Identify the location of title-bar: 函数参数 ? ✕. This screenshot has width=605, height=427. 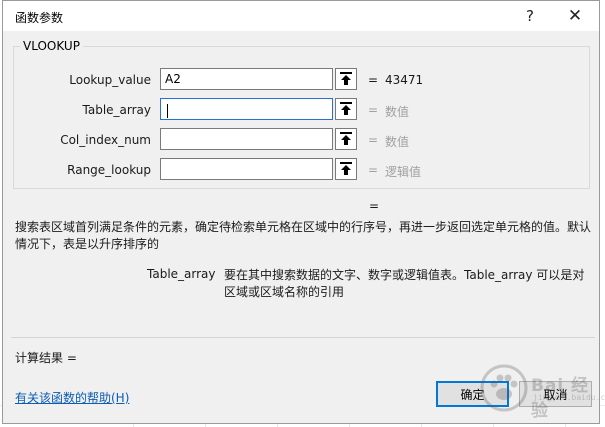
(301, 16).